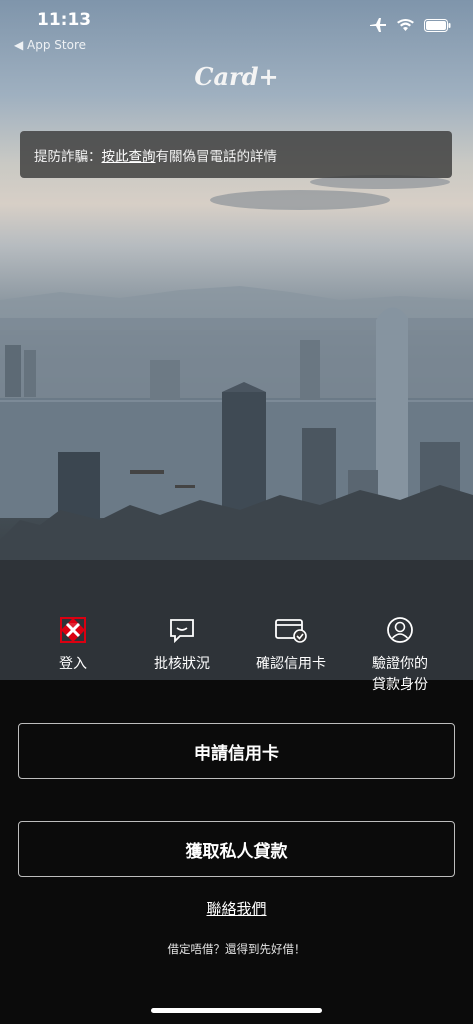 The height and width of the screenshot is (1024, 473). I want to click on battery-icon, so click(437, 25).